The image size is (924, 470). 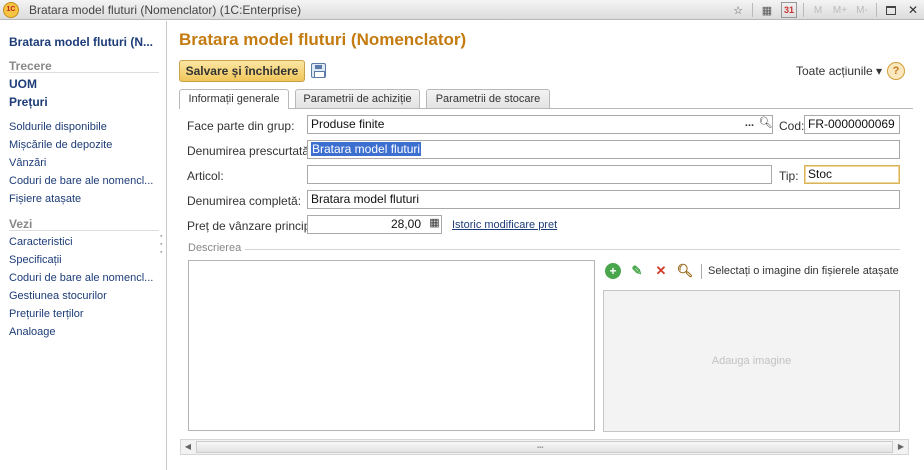 I want to click on nav-link-preturile-tertilor: Prețurile terților, so click(x=46, y=314).